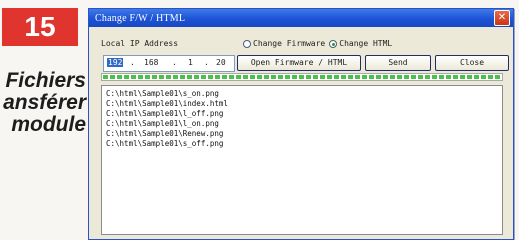 This screenshot has width=519, height=240. I want to click on radio-firmware-indicator, so click(247, 43).